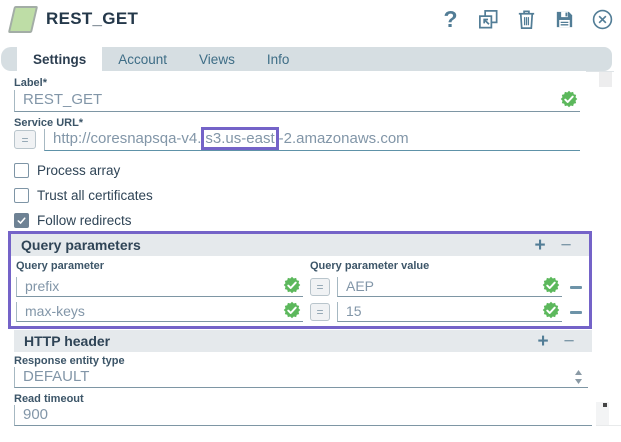  Describe the element at coordinates (605, 79) in the screenshot. I see `scrollbar-thumb` at that location.